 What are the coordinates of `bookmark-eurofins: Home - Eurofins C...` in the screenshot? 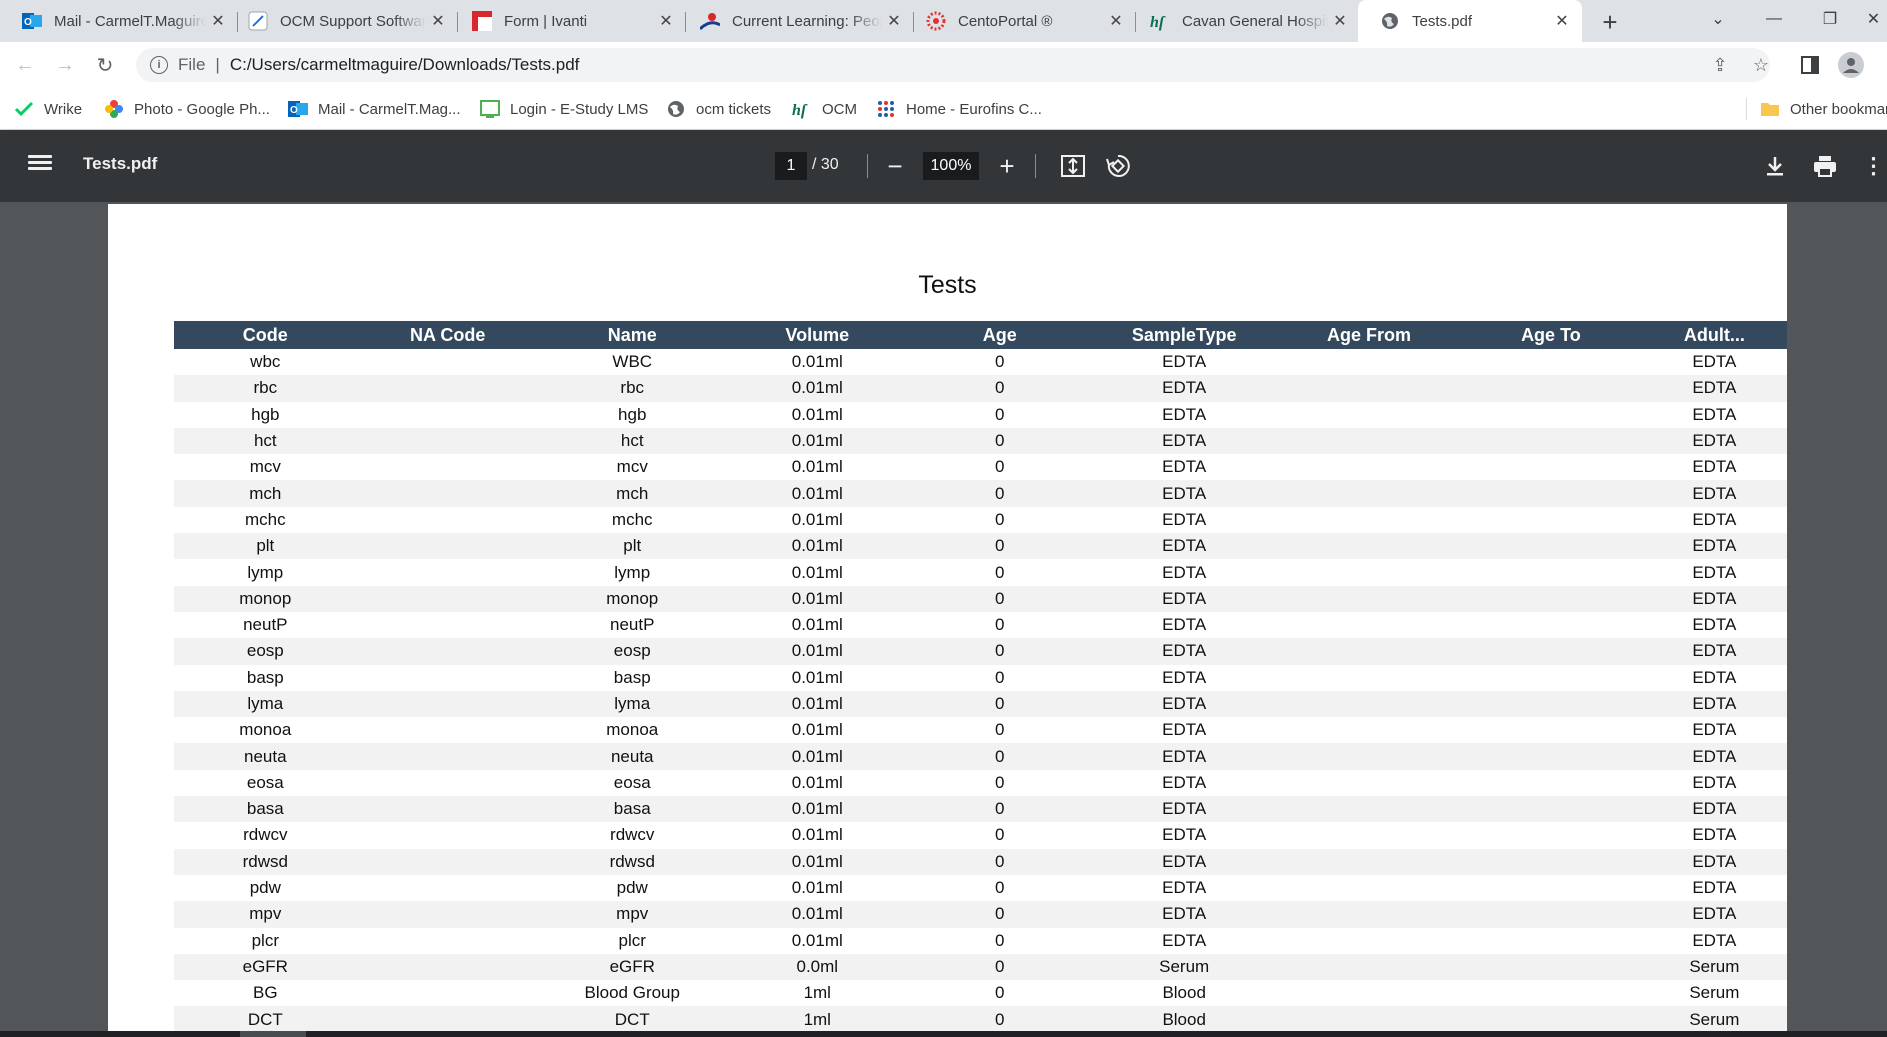 It's located at (959, 109).